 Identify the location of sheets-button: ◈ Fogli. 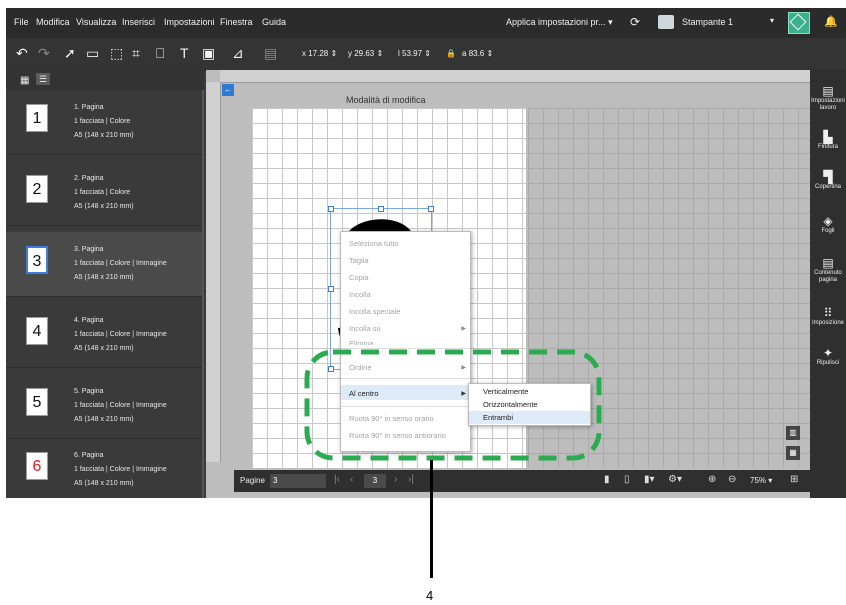
(828, 224).